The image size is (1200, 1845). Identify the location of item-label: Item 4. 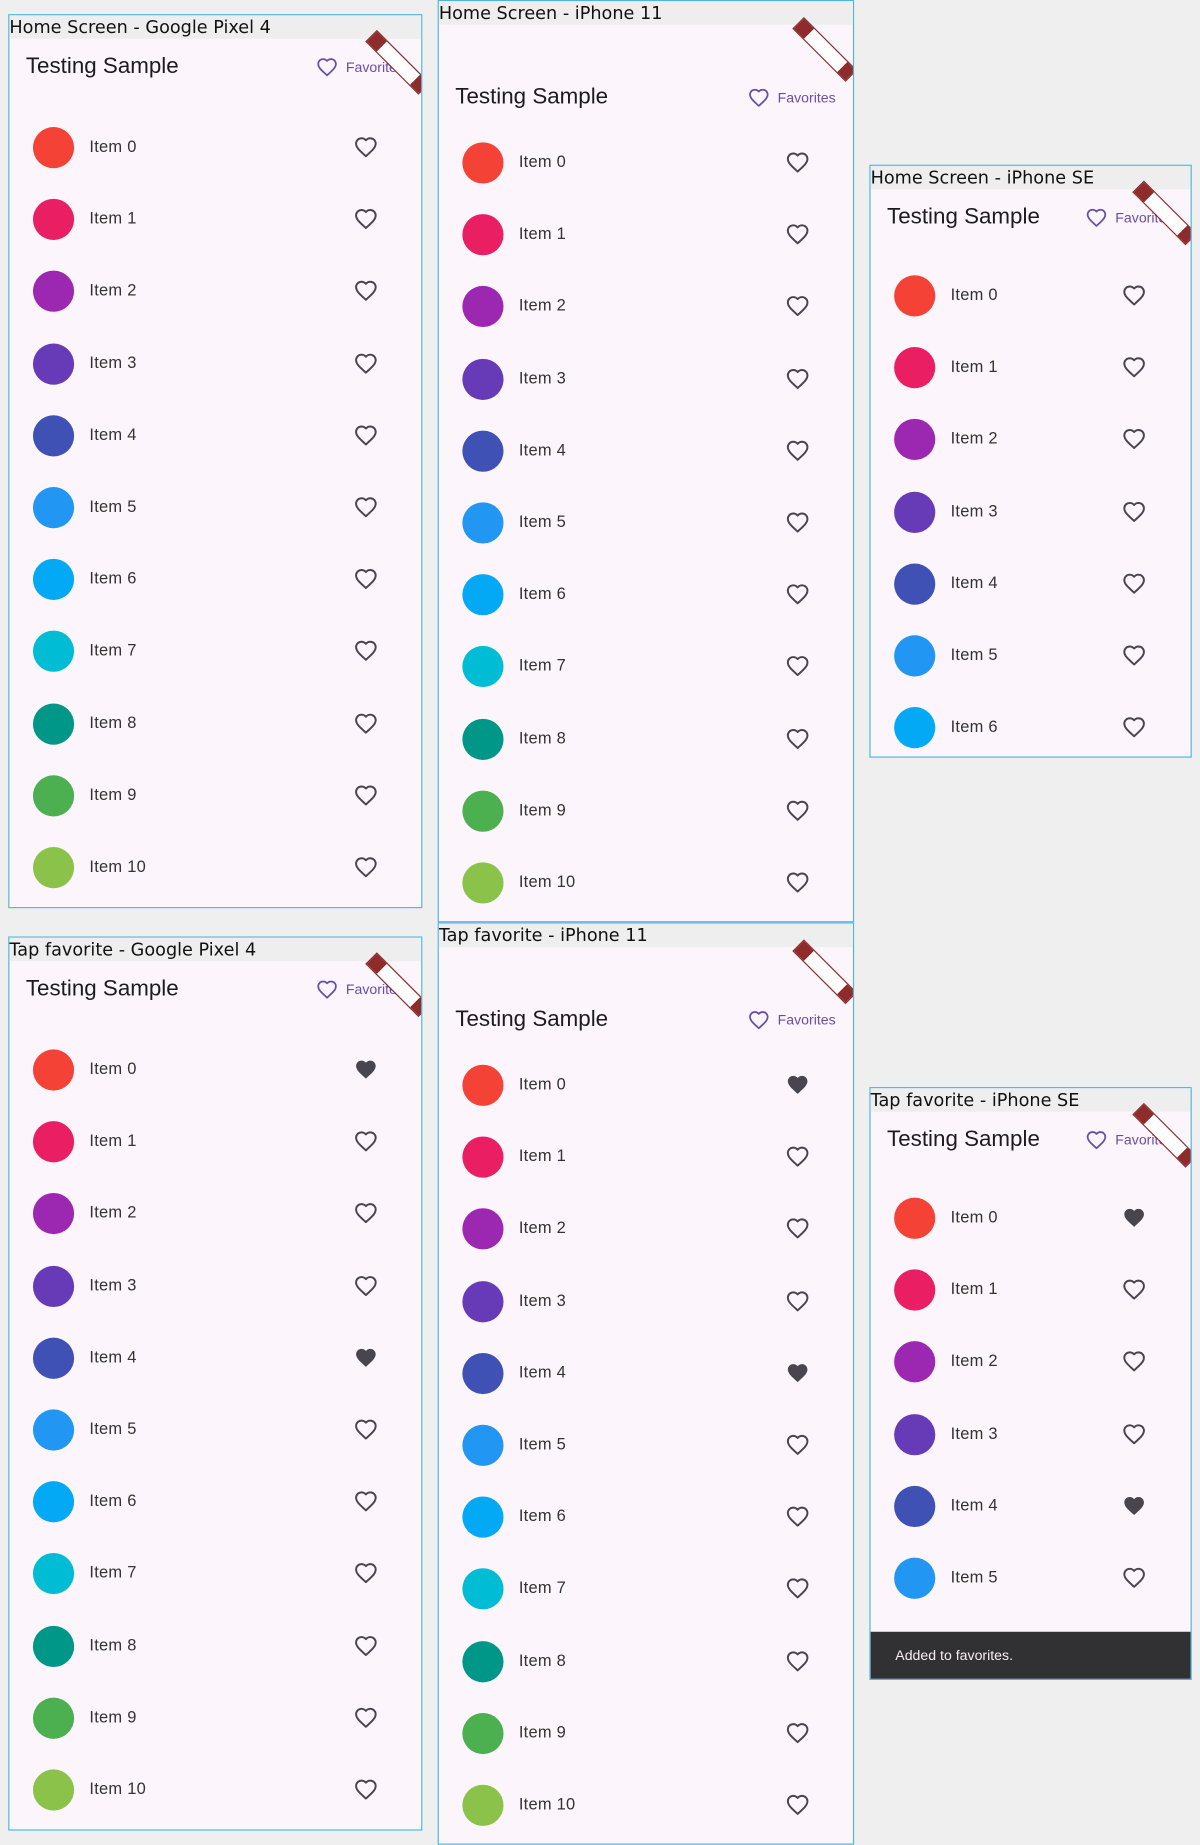
(542, 449).